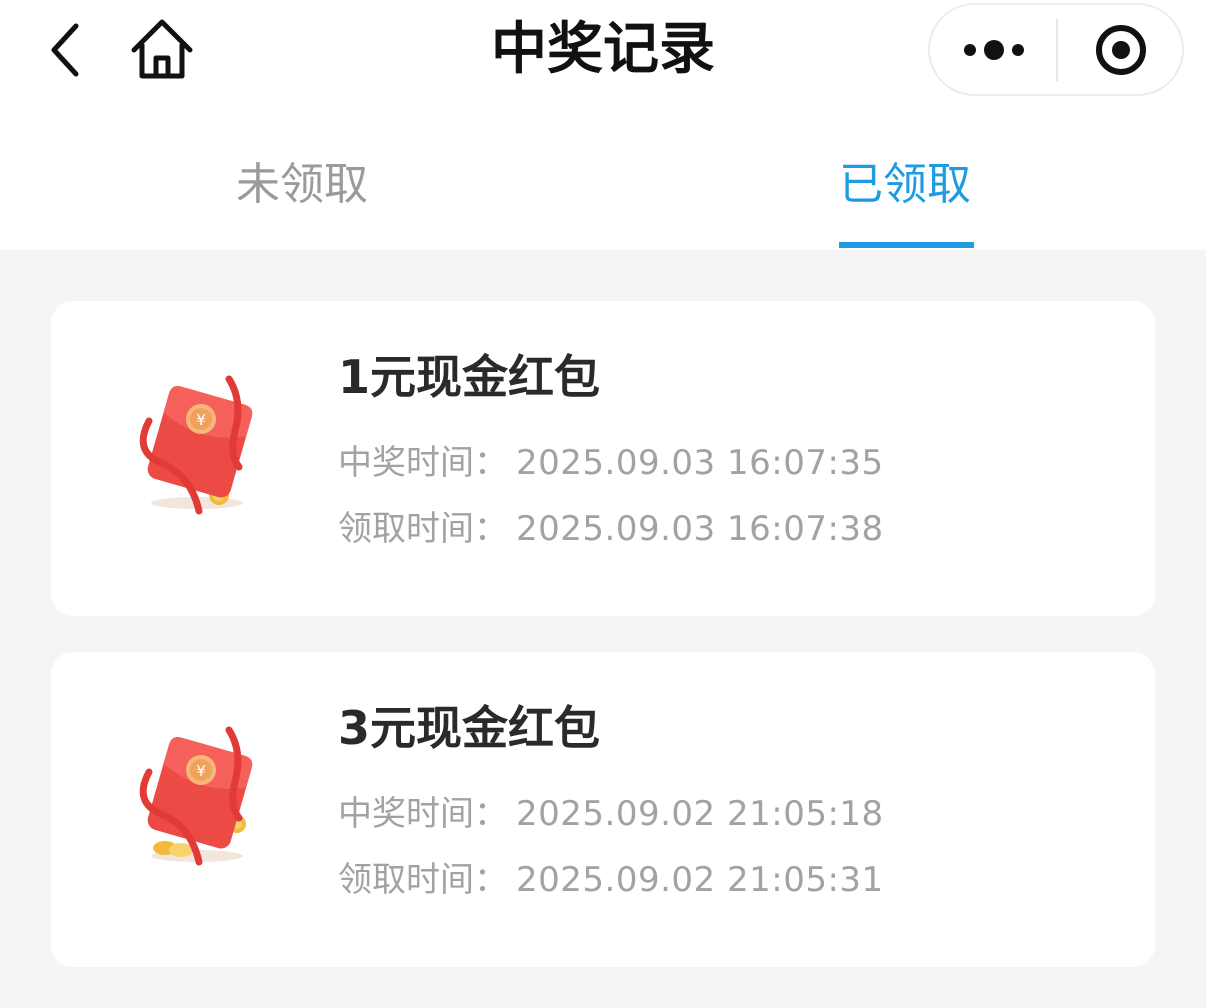 Image resolution: width=1206 pixels, height=1008 pixels. Describe the element at coordinates (700, 814) in the screenshot. I see `win-time-value: 2025.09.02 21:05:18` at that location.